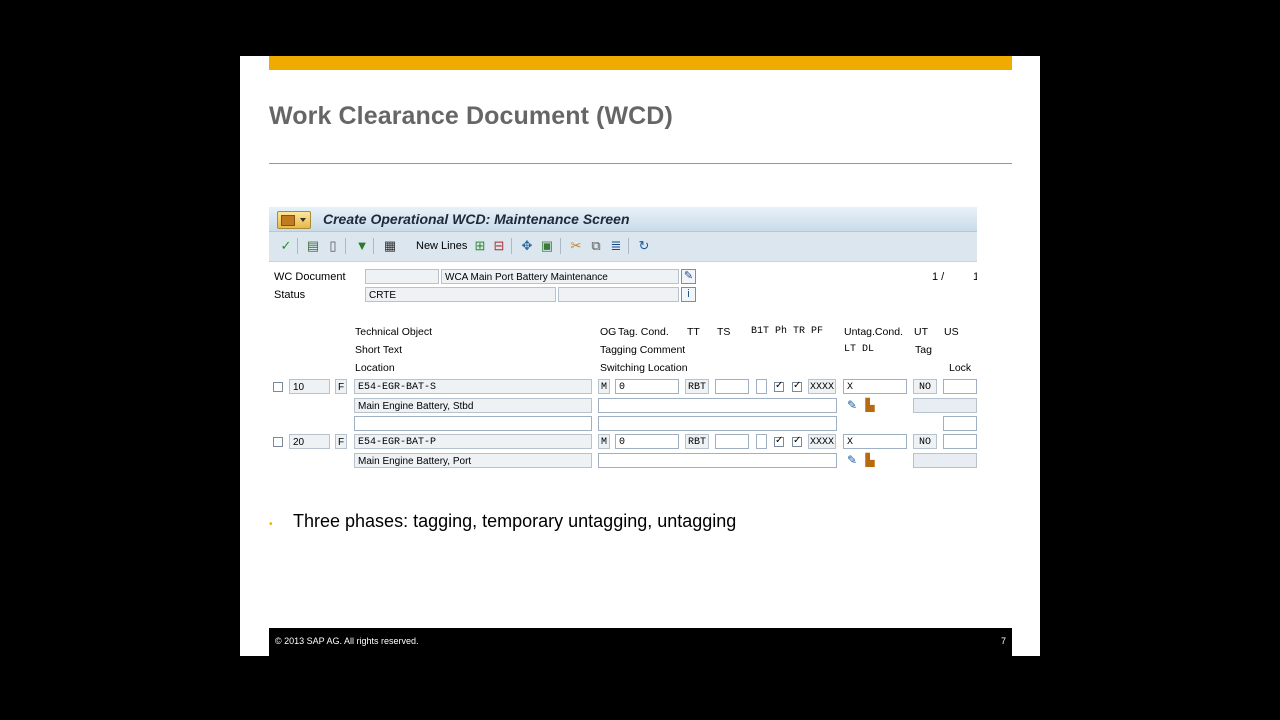 The height and width of the screenshot is (720, 1280). I want to click on footer-copyright: © 2013 SAP AG. All rights reserved., so click(347, 641).